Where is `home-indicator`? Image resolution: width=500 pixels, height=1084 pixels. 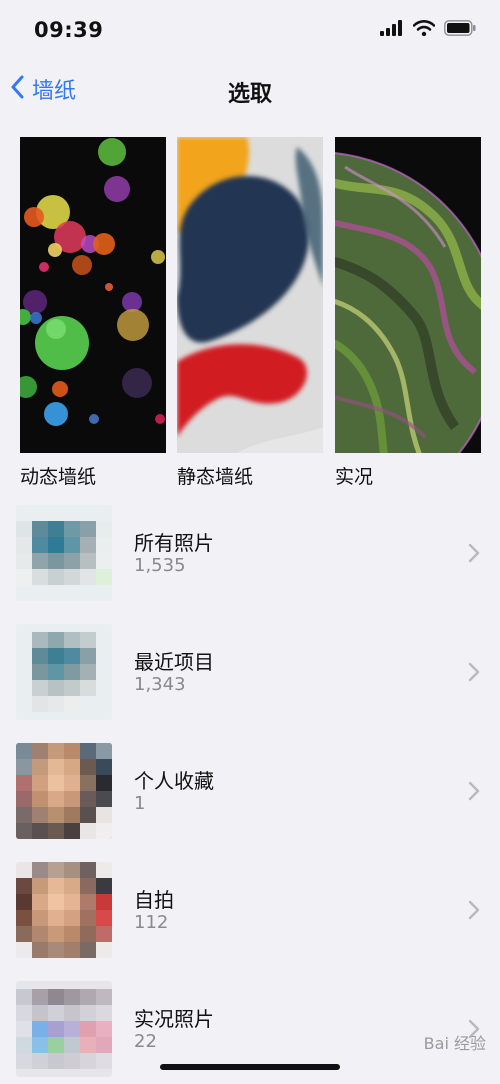
home-indicator is located at coordinates (250, 1067).